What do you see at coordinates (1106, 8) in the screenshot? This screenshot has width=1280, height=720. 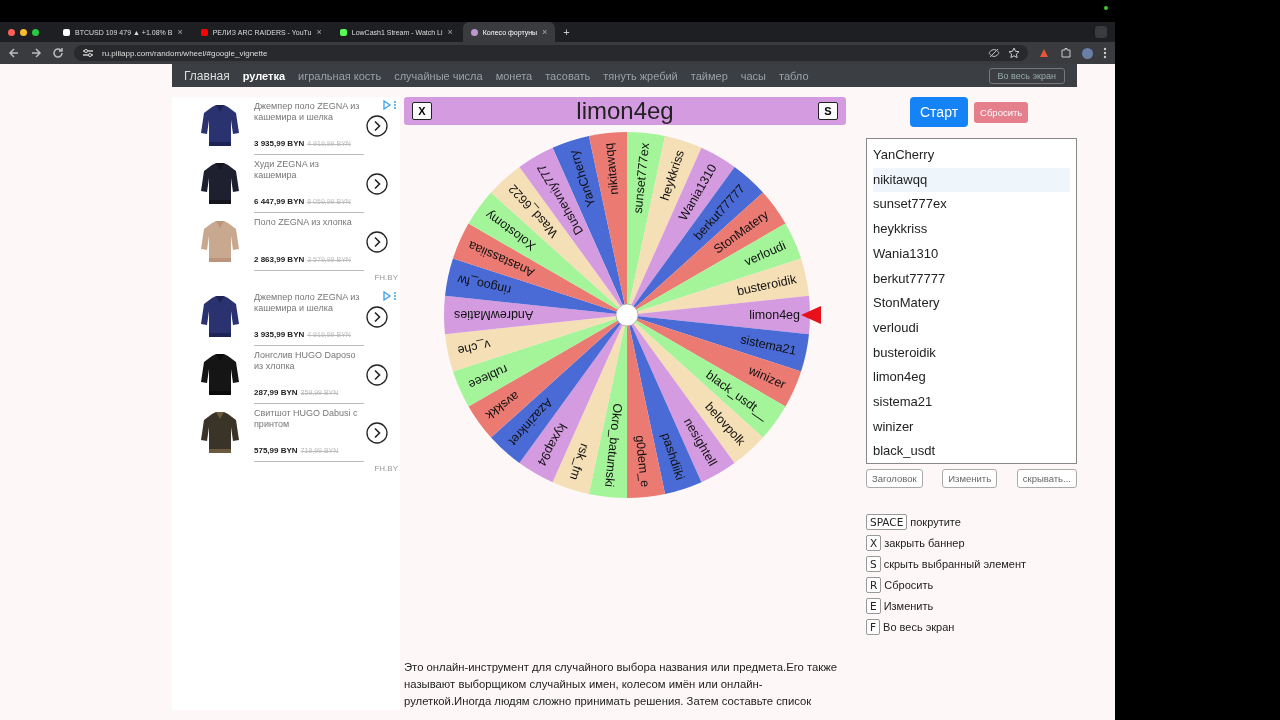 I see `status-light-icon` at bounding box center [1106, 8].